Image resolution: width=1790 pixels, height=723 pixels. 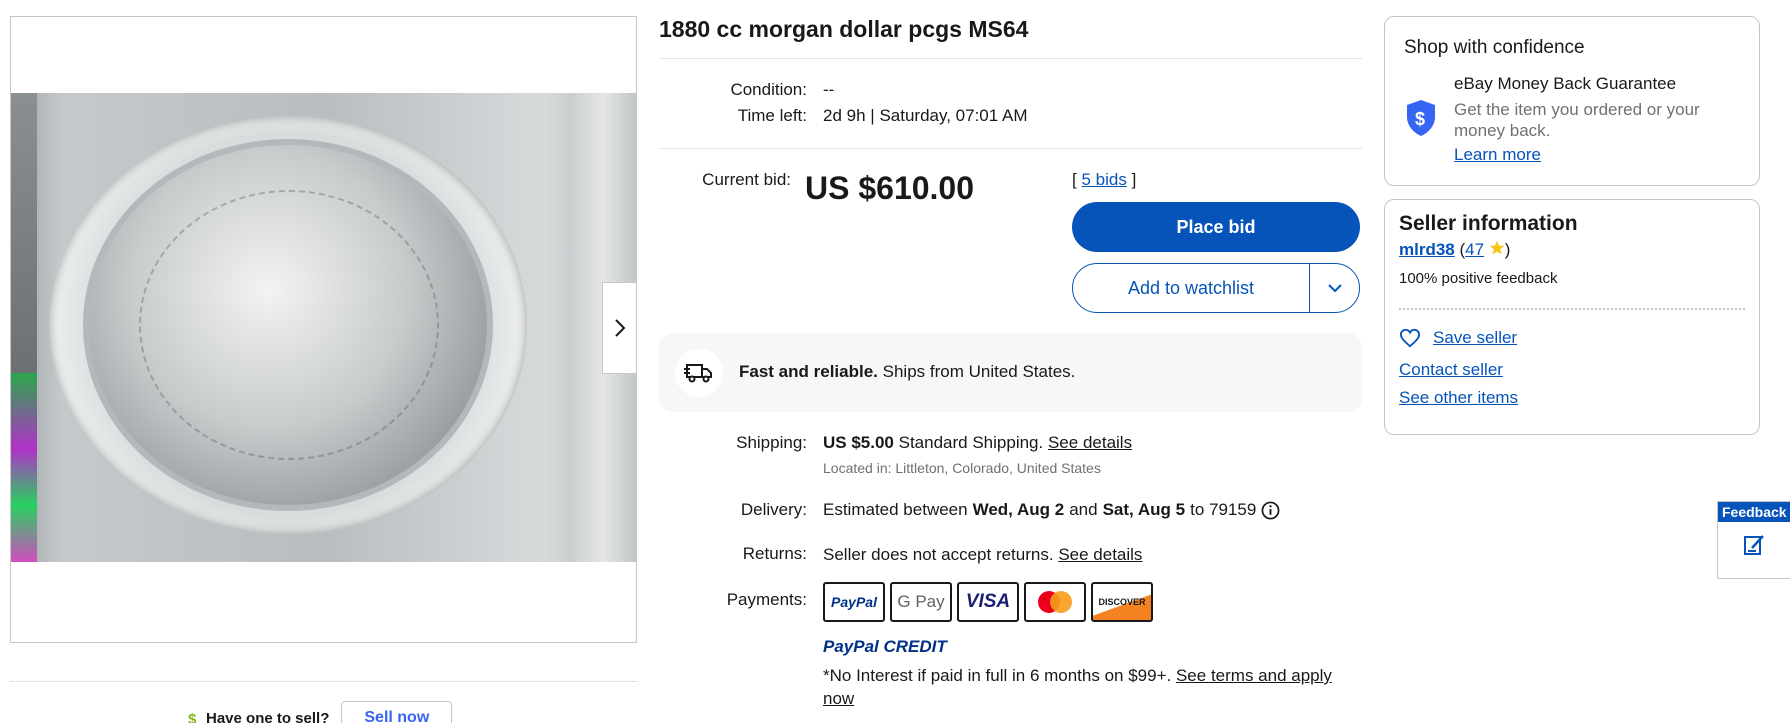 What do you see at coordinates (808, 371) in the screenshot?
I see `shipping-banner-bold: Fast and reliable.` at bounding box center [808, 371].